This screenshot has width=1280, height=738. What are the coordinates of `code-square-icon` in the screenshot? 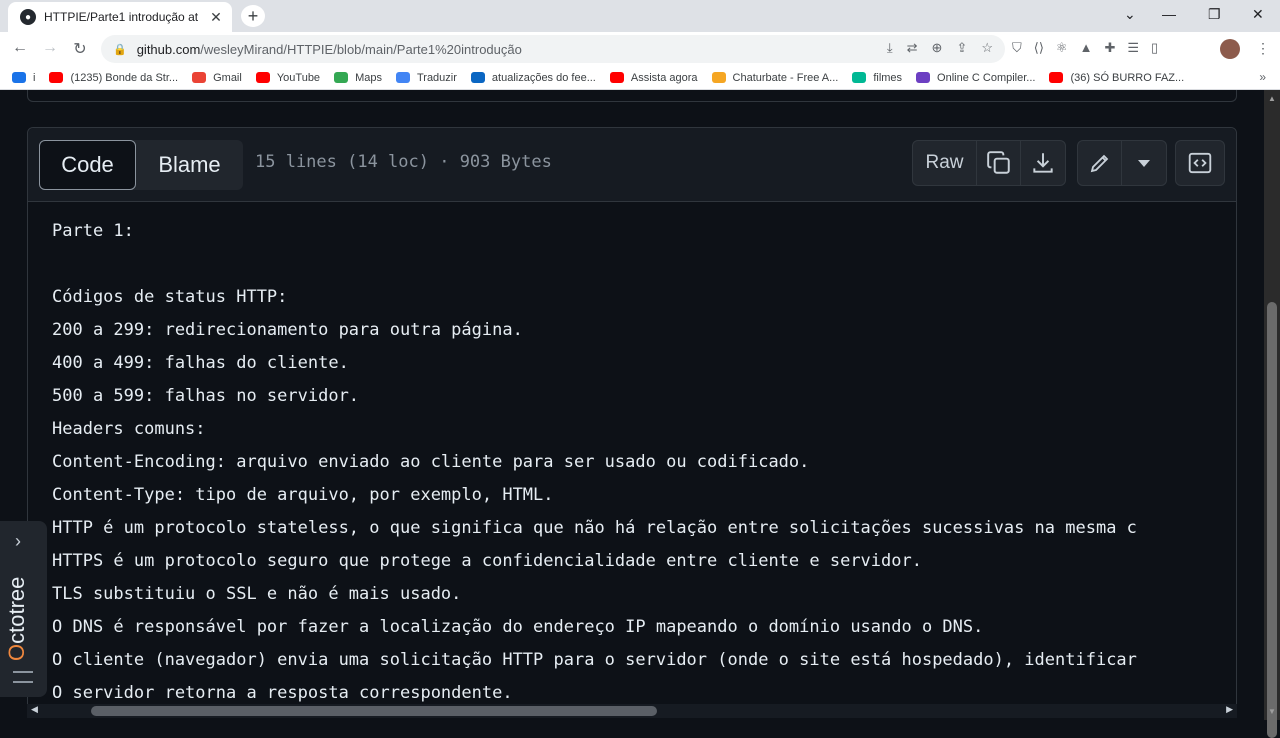 It's located at (1200, 163).